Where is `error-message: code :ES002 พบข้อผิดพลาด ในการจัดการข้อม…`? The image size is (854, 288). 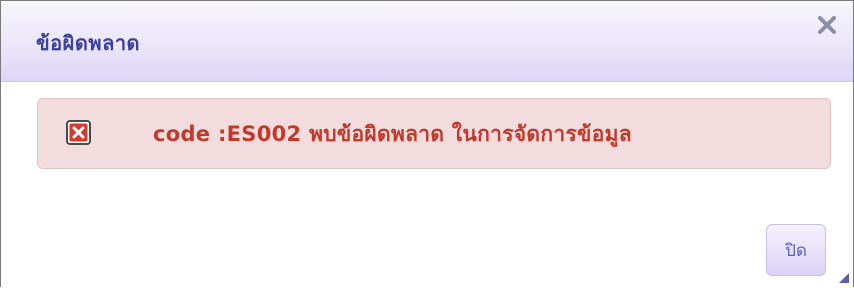
error-message: code :ES002 พบข้อผิดพลาด ในการจัดการข้อม… is located at coordinates (392, 134).